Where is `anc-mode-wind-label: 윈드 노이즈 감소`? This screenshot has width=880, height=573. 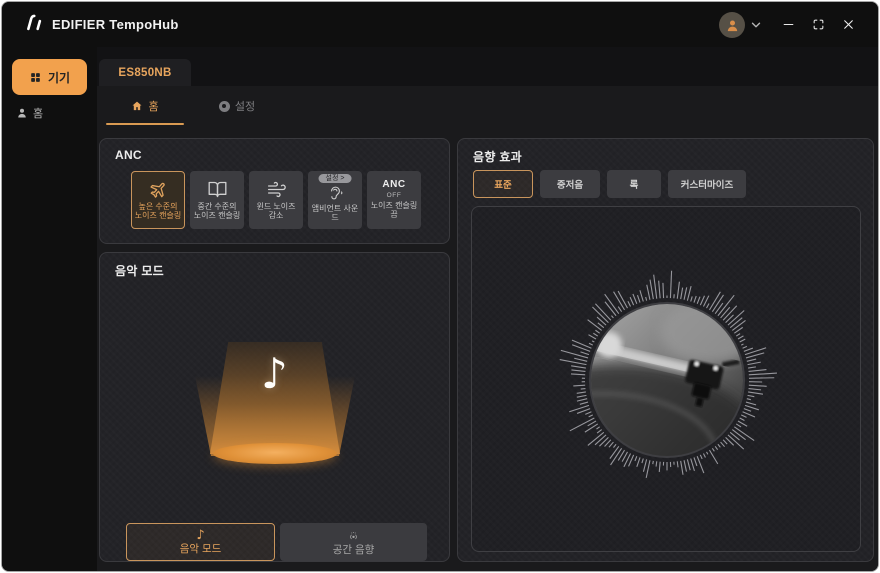
anc-mode-wind-label: 윈드 노이즈 감소 is located at coordinates (276, 211).